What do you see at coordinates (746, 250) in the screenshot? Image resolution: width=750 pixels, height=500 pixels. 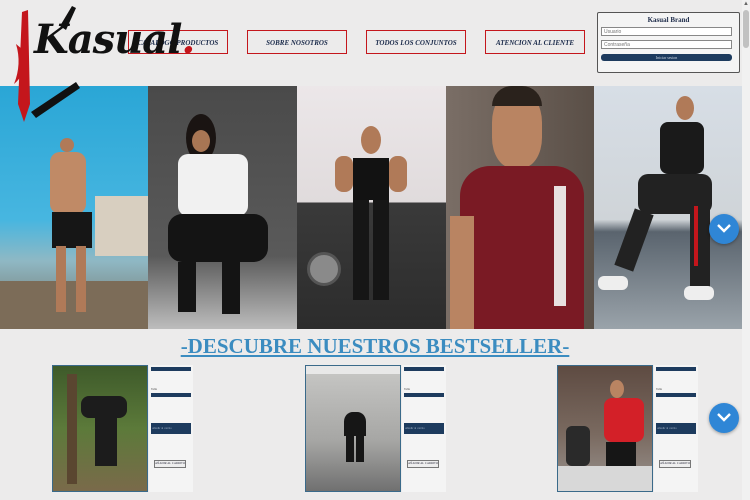 I see `page-scrollbar: ▲` at bounding box center [746, 250].